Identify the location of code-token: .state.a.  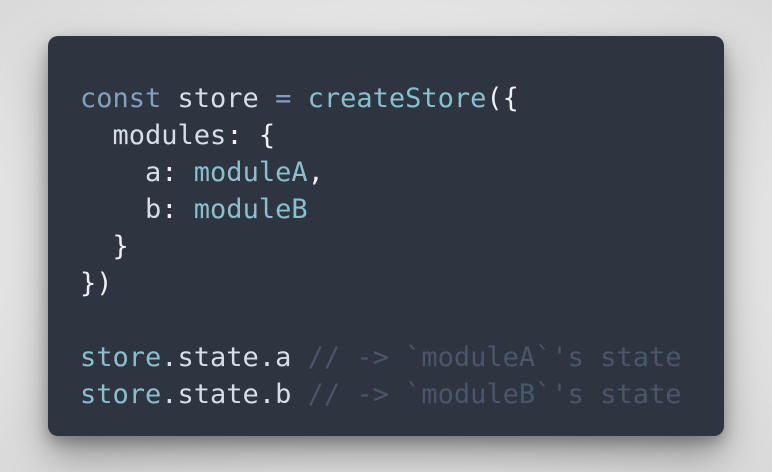
(234, 357).